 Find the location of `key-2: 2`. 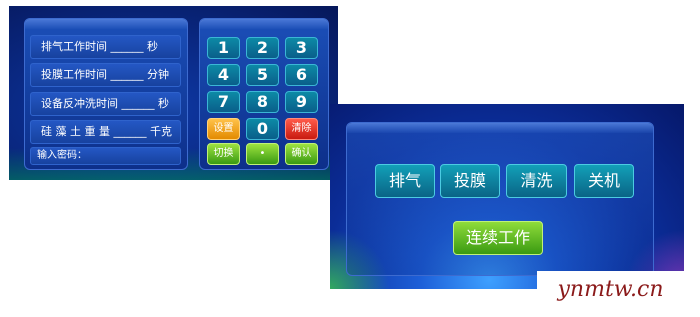

key-2: 2 is located at coordinates (262, 48).